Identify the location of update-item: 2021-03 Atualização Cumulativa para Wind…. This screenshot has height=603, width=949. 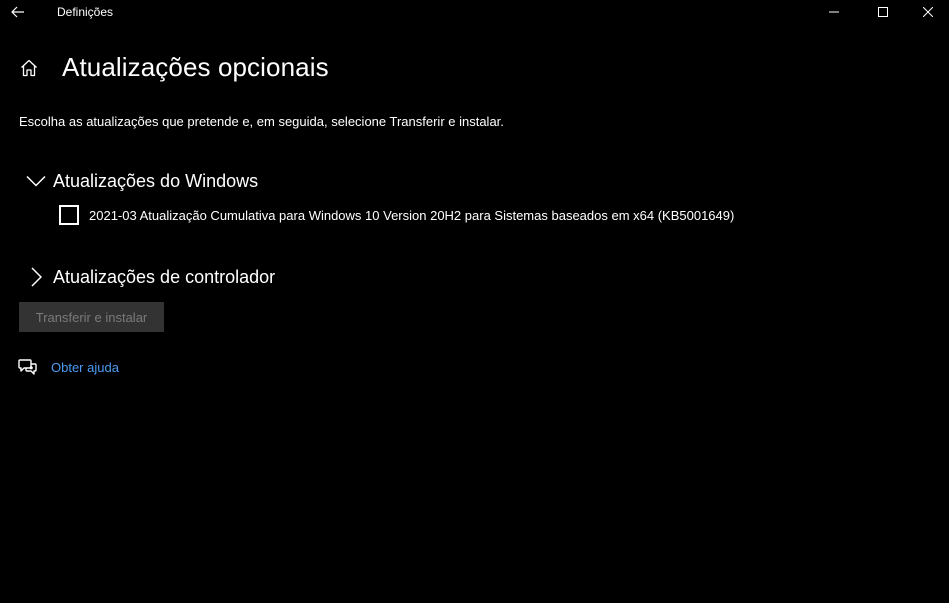
(396, 215).